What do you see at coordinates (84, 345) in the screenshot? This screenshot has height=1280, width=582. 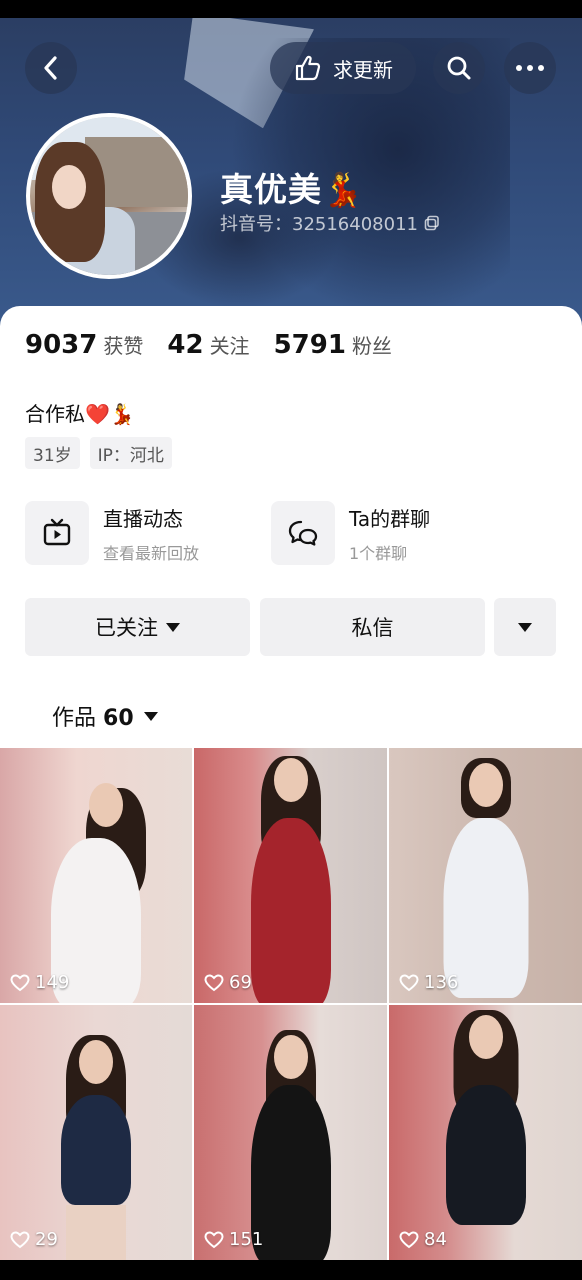 I see `stat-likes: 9037 获赞` at bounding box center [84, 345].